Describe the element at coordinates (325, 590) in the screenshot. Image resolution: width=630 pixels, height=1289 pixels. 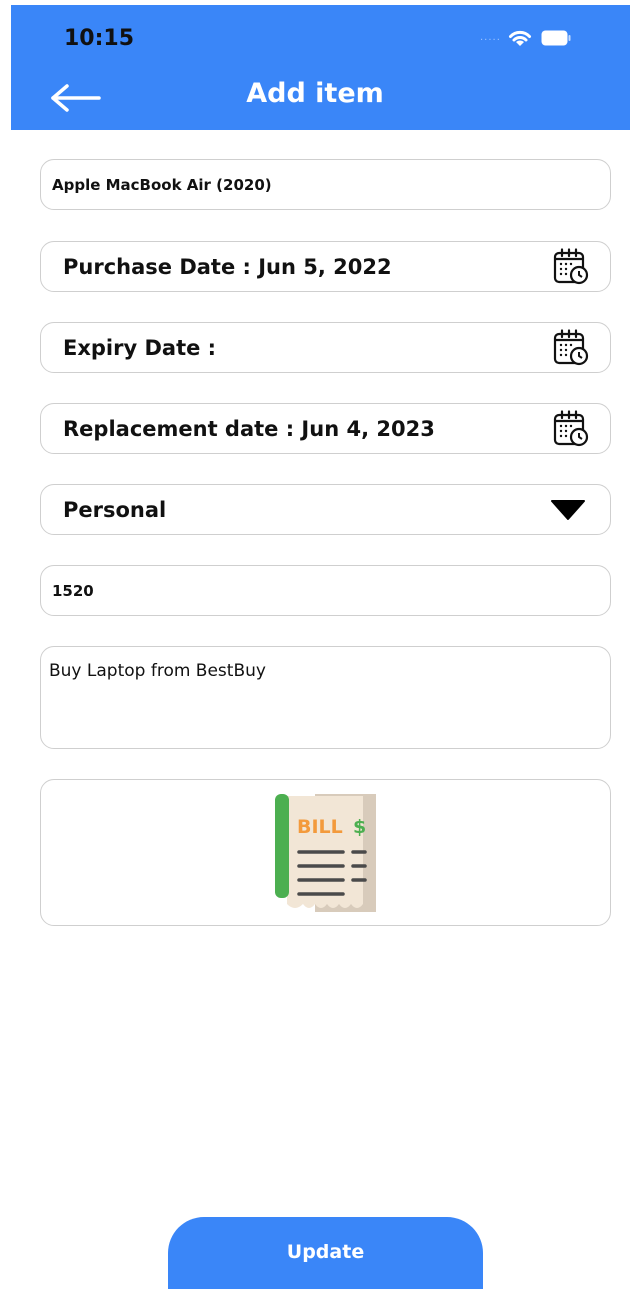
I see `price-input: 1520` at that location.